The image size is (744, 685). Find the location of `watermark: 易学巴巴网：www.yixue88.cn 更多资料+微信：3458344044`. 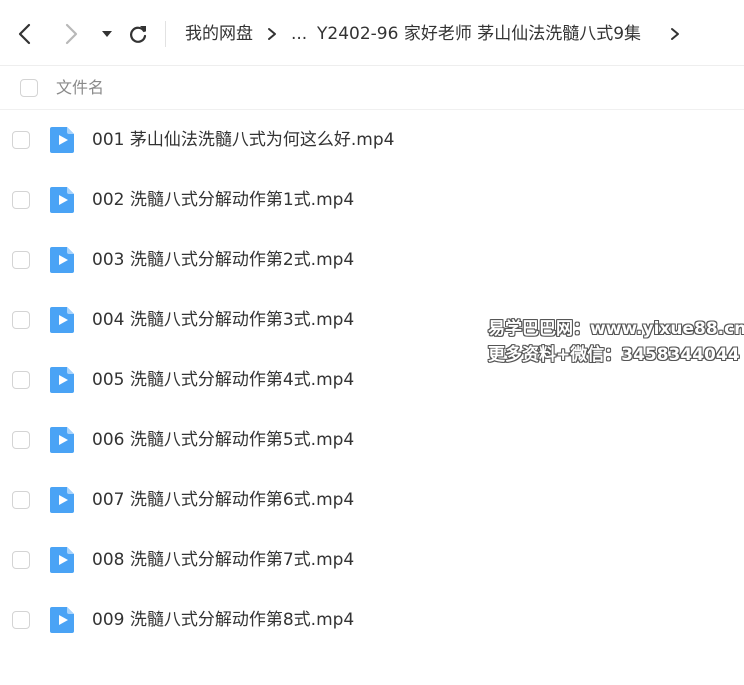

watermark: 易学巴巴网：www.yixue88.cn 更多资料+微信：3458344044 is located at coordinates (616, 342).